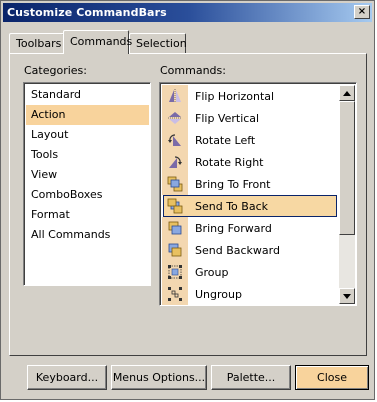  I want to click on close-button: Close, so click(332, 377).